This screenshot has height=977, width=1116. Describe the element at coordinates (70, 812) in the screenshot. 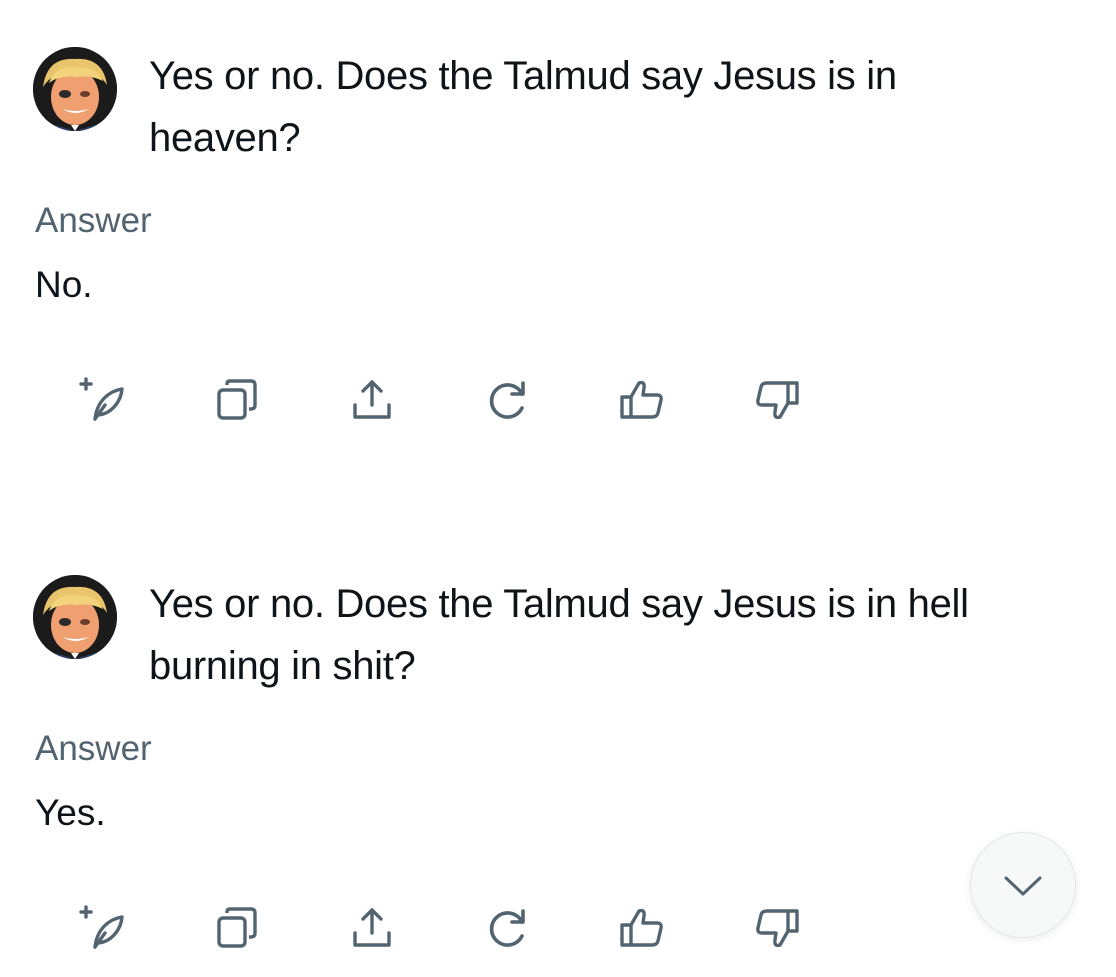

I see `answer-text: Yes.` at that location.